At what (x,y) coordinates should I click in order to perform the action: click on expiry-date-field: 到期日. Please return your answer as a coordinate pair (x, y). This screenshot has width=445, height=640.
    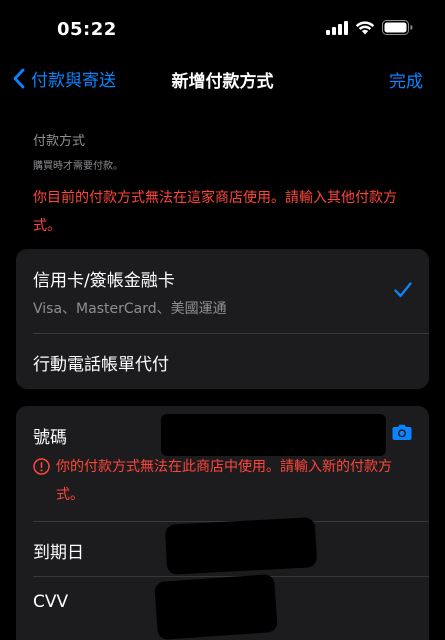
    Looking at the image, I should click on (222, 546).